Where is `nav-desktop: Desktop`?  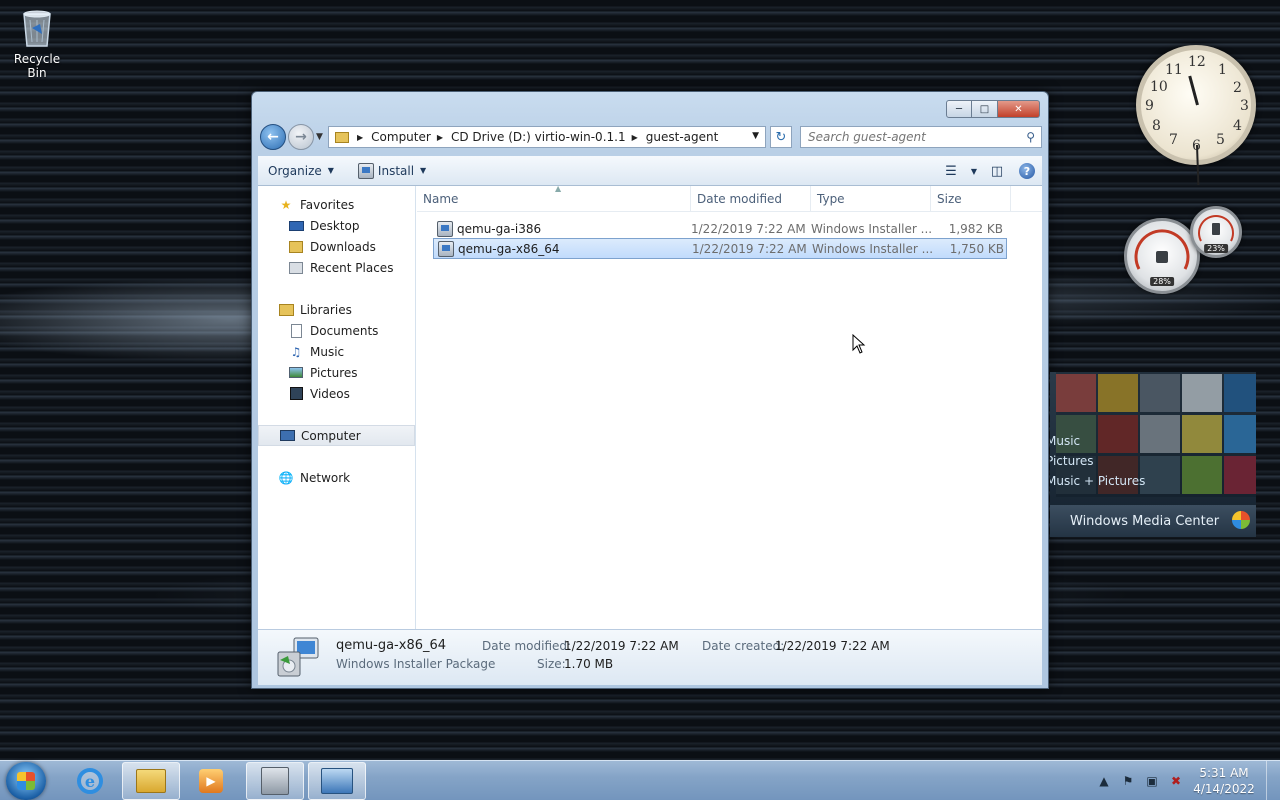 nav-desktop: Desktop is located at coordinates (336, 225).